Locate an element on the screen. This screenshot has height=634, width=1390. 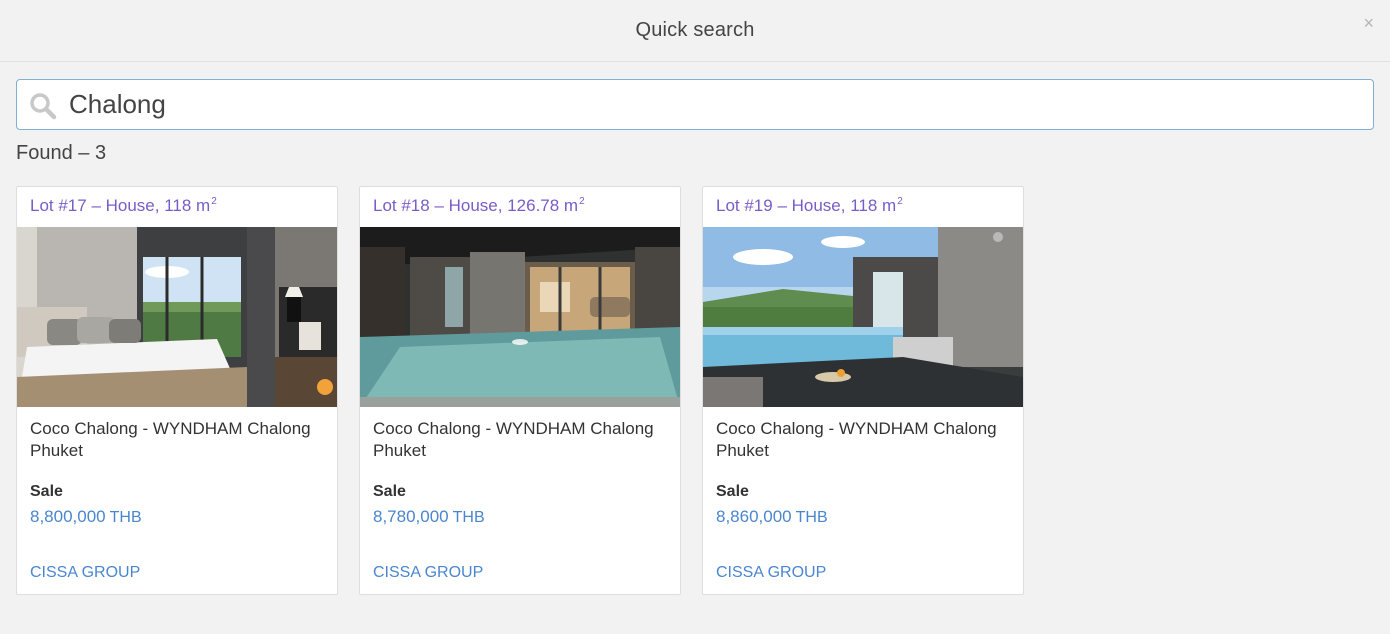
search-input is located at coordinates (714, 104).